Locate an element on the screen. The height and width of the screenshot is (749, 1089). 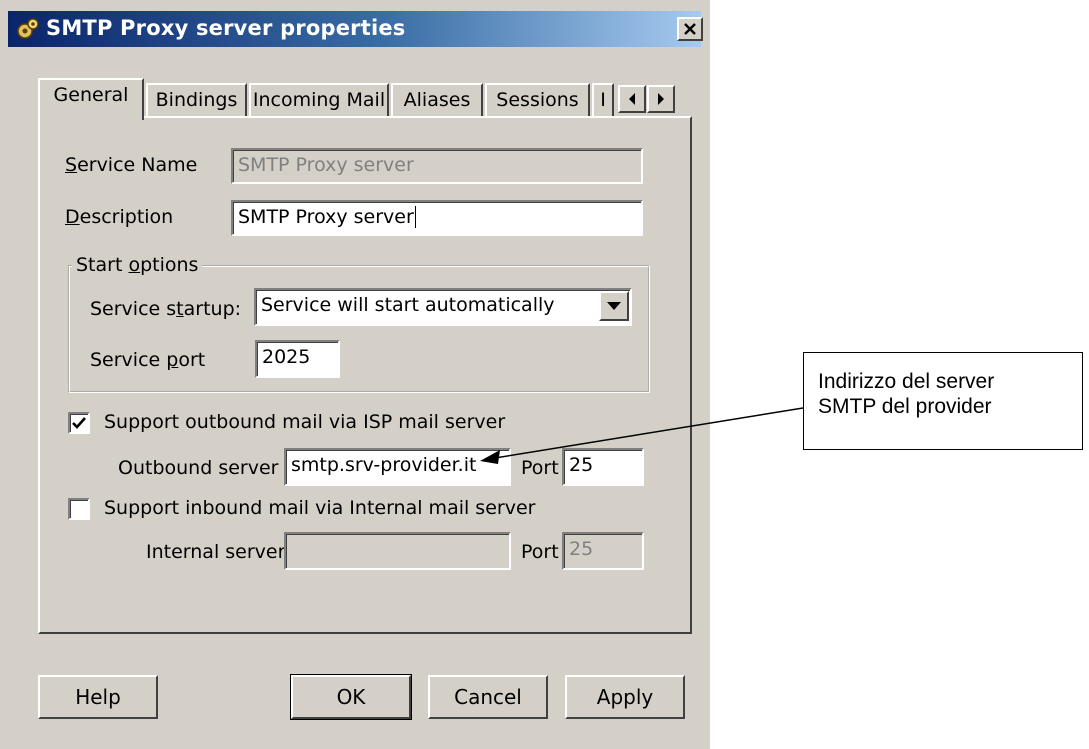
tab-label: General is located at coordinates (91, 95).